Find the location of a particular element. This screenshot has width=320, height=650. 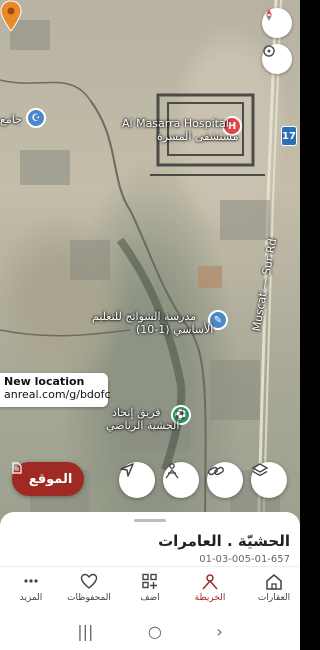

dropped-pin-icon is located at coordinates (11, 16).